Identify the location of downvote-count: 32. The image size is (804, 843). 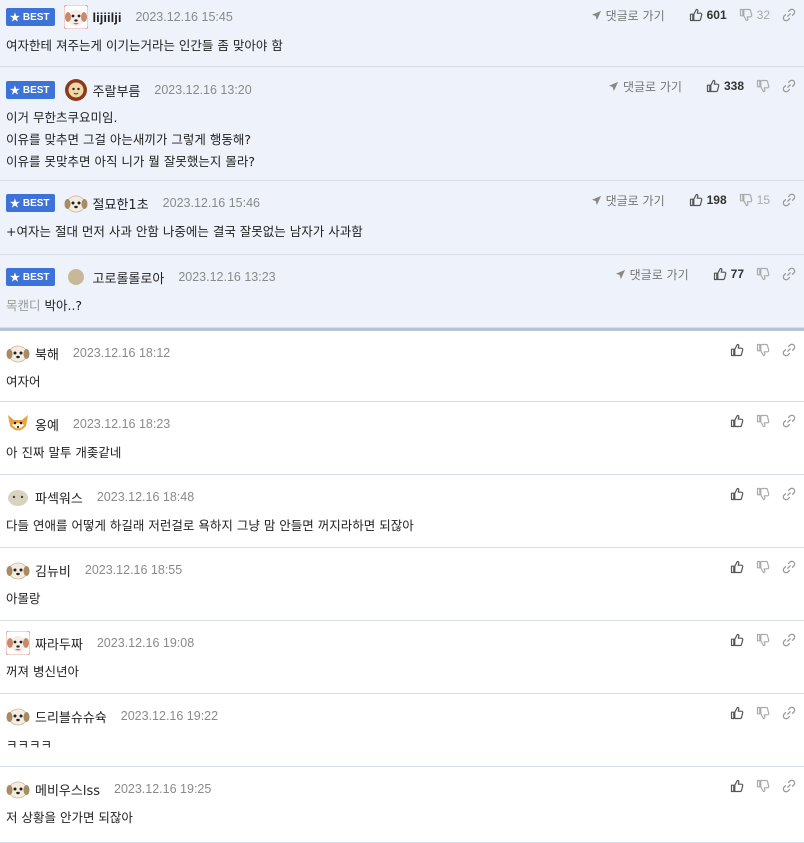
(763, 15).